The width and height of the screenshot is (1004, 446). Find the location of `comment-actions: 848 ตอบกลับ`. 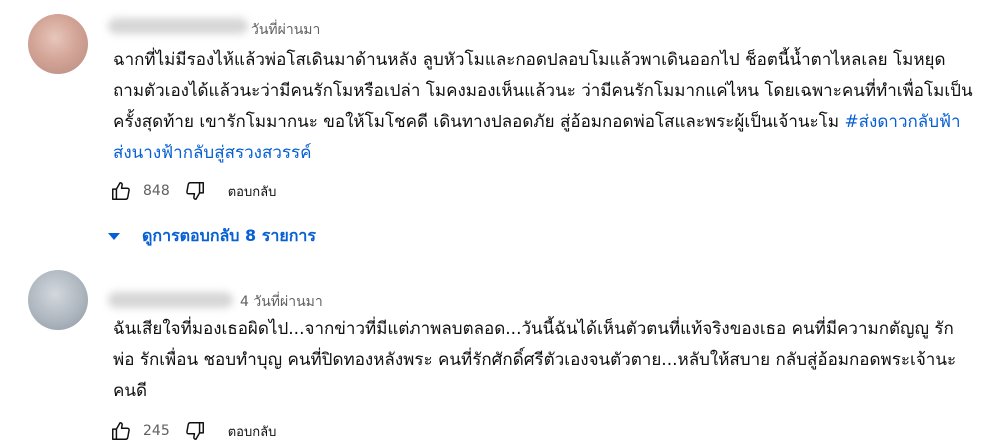

comment-actions: 848 ตอบกลับ is located at coordinates (192, 191).